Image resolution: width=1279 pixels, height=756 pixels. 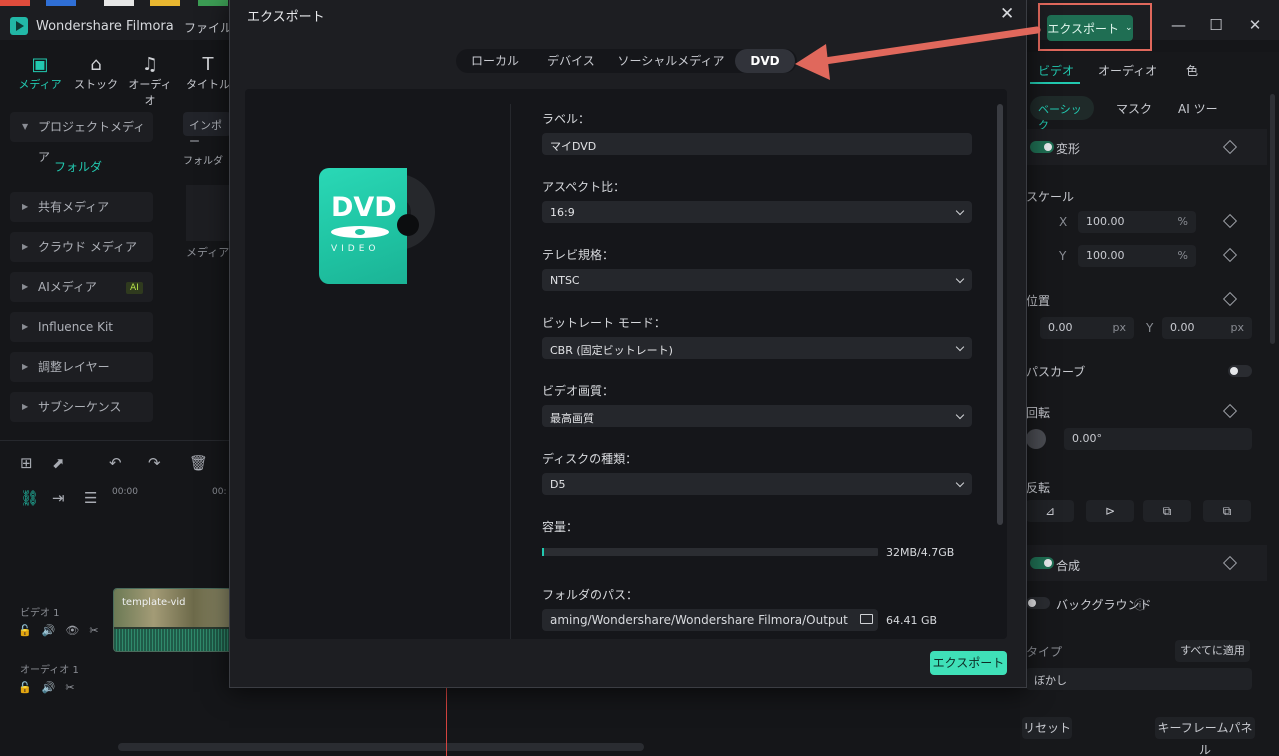 I want to click on sidebar-item-ai-media: ▶ AIメディア AI, so click(x=81, y=287).